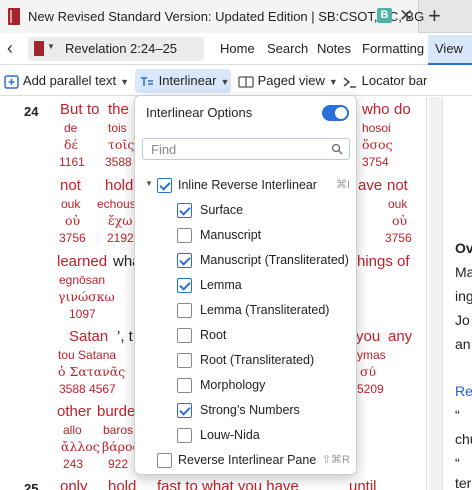 The height and width of the screenshot is (490, 472). What do you see at coordinates (118, 464) in the screenshot?
I see `word-strongs: 922` at bounding box center [118, 464].